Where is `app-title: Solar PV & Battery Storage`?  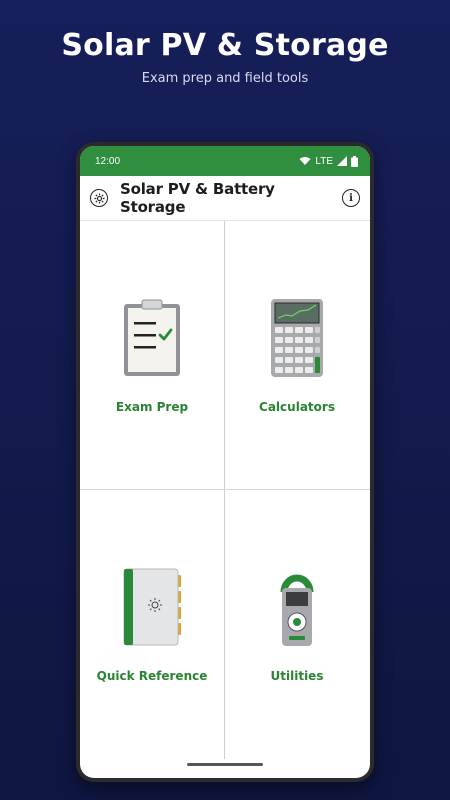
app-title: Solar PV & Battery Storage is located at coordinates (197, 198).